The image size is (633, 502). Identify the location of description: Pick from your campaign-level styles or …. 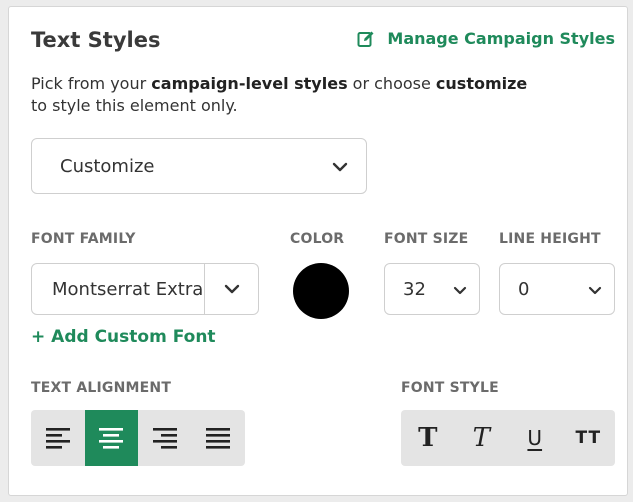
(279, 94).